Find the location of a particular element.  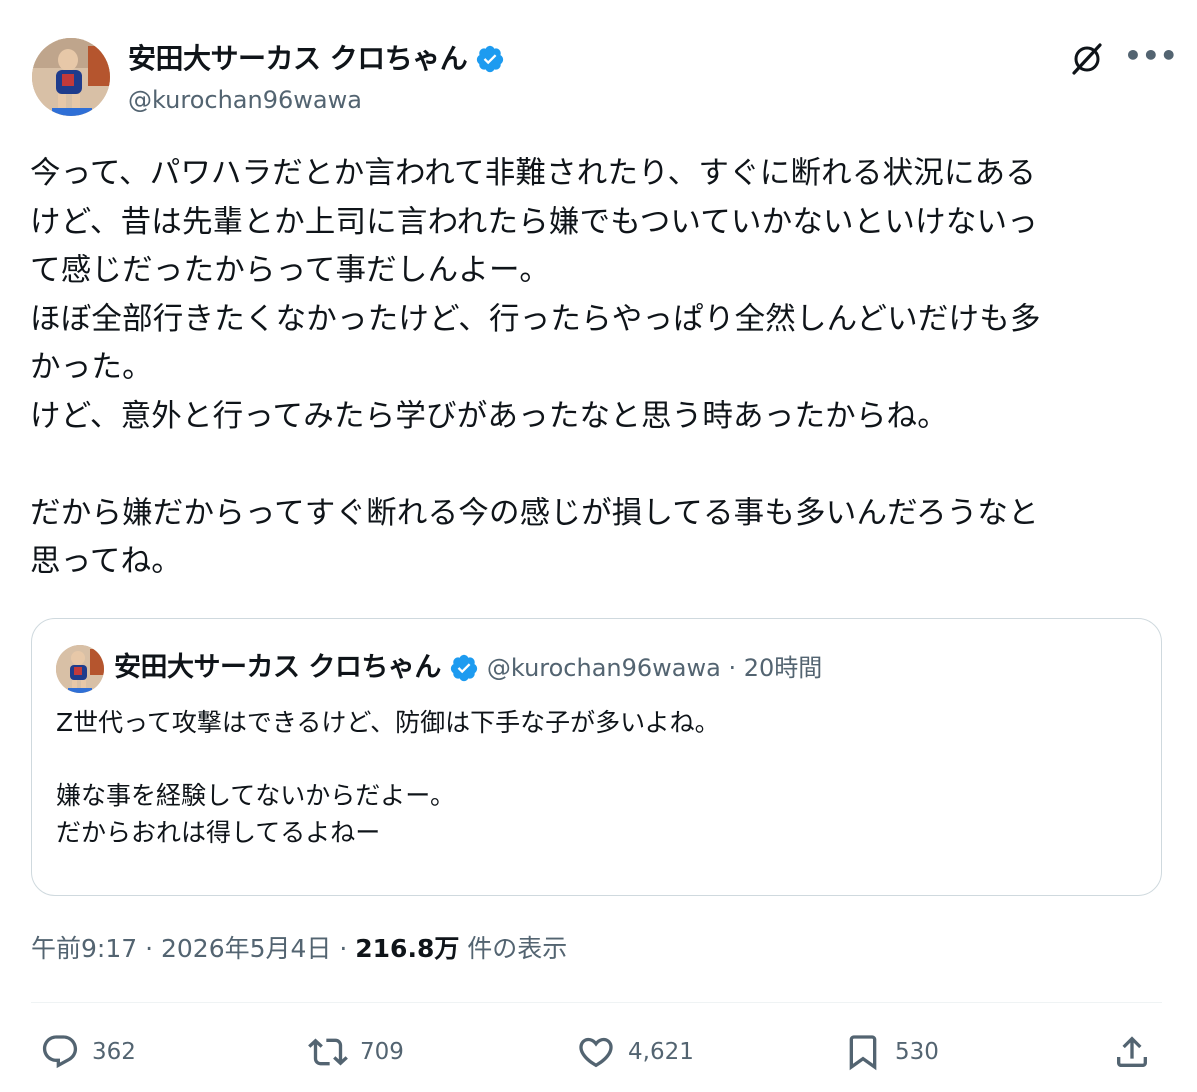

author-avatar is located at coordinates (71, 77).